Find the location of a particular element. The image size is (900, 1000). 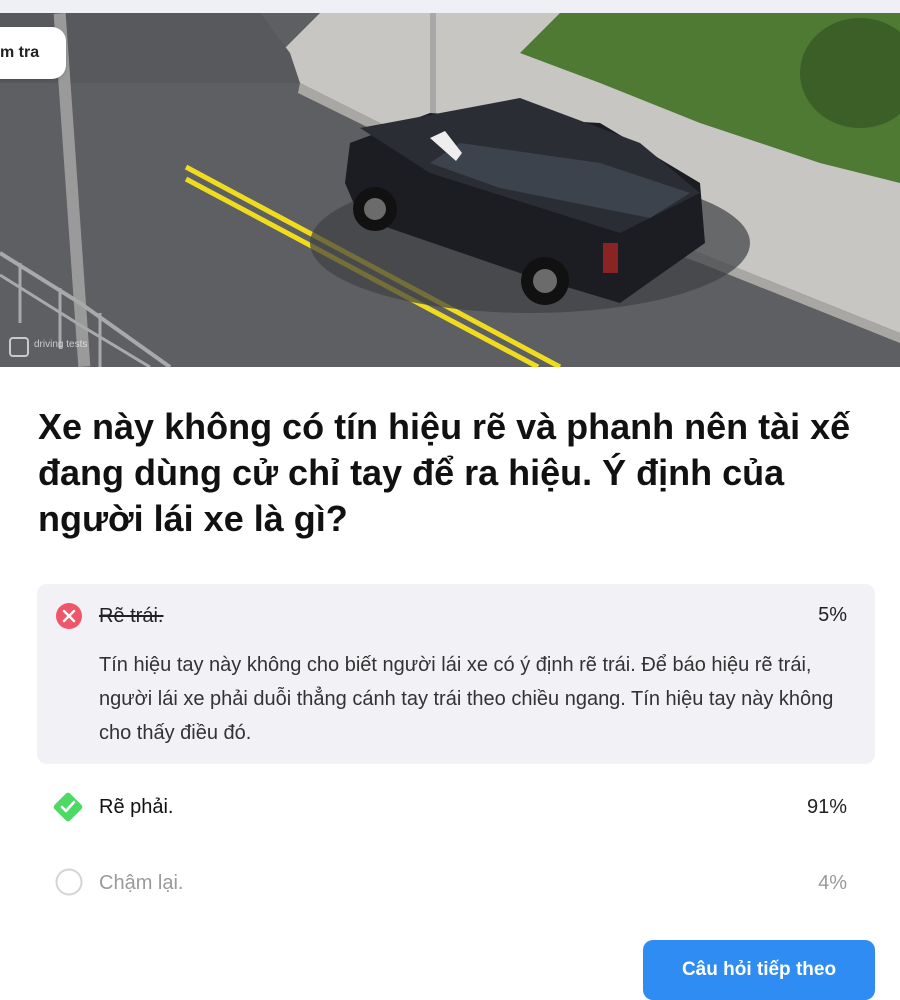

answer-option-correct: Rẽ phải. 91% is located at coordinates (456, 806).